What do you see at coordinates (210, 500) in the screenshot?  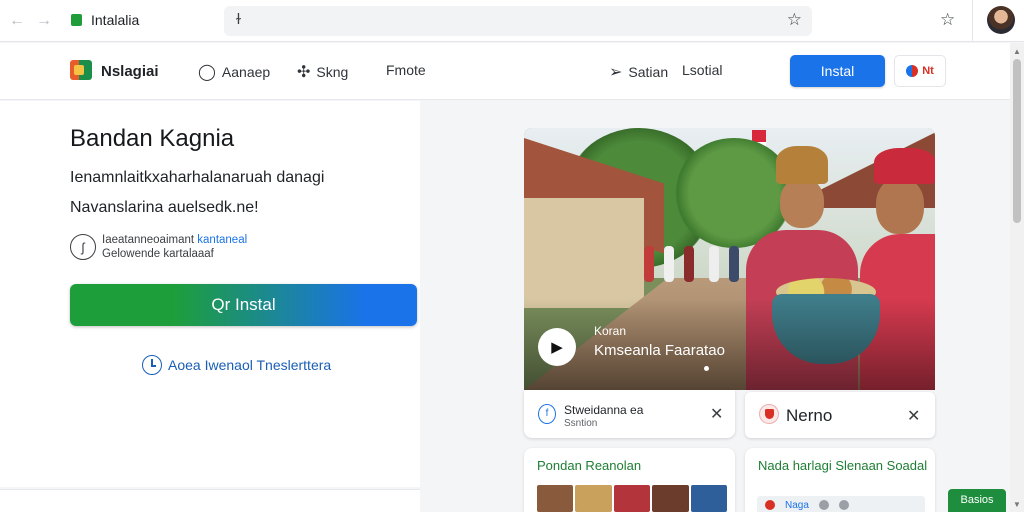 I see `left-bottom-card` at bounding box center [210, 500].